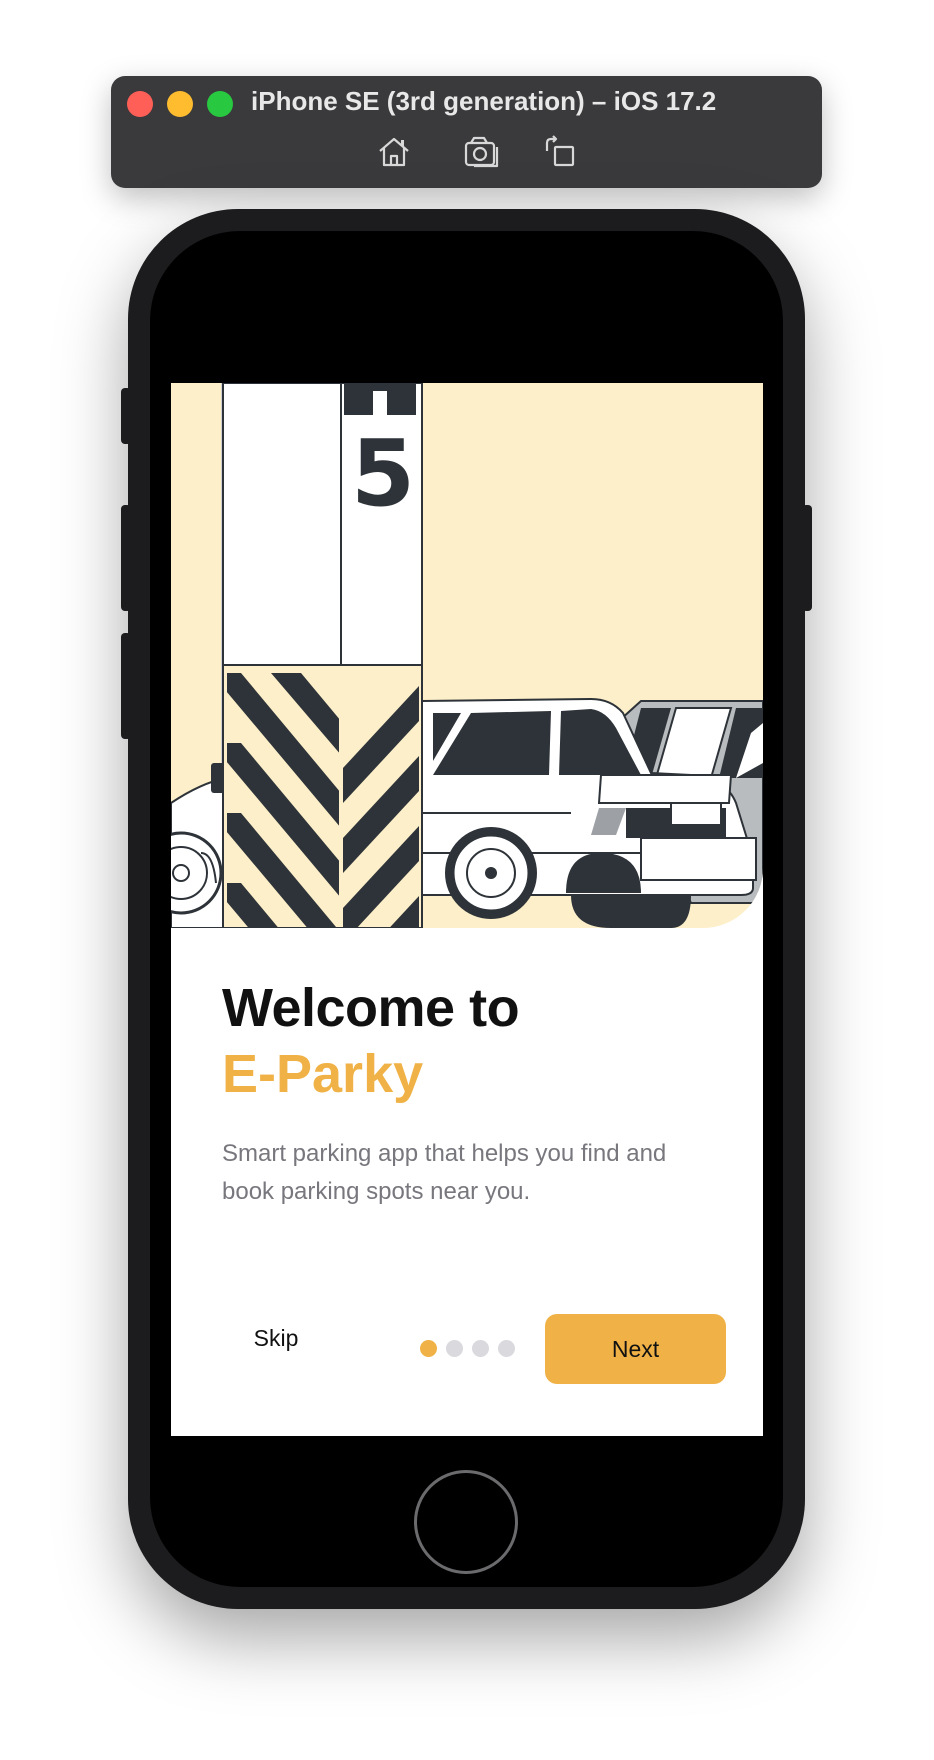 Image resolution: width=934 pixels, height=1760 pixels. Describe the element at coordinates (126, 686) in the screenshot. I see `volume-down-button` at that location.